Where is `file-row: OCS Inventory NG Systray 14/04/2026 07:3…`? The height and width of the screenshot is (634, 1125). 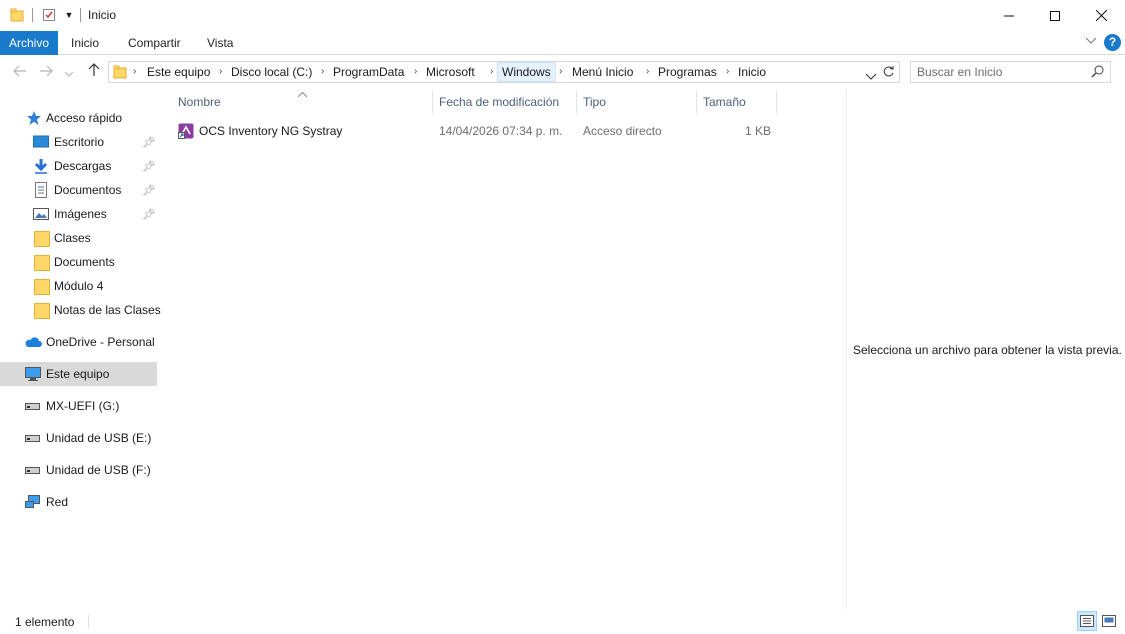 file-row: OCS Inventory NG Systray 14/04/2026 07:3… is located at coordinates (475, 131).